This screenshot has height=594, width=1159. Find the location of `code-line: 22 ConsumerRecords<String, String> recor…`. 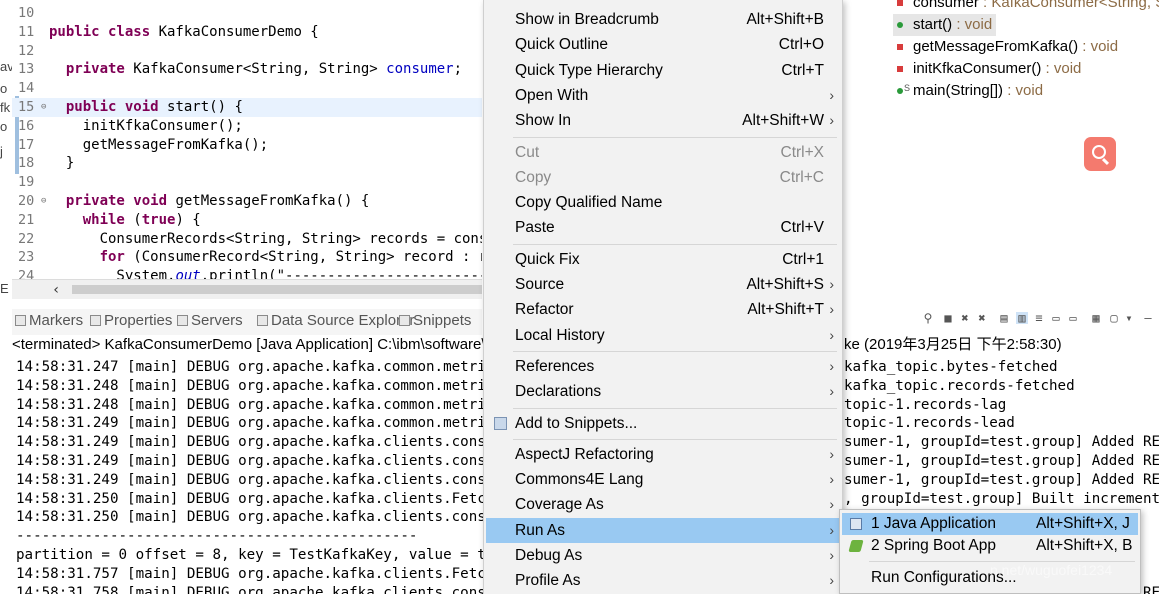

code-line: 22 ConsumerRecords<String, String> recor… is located at coordinates (247, 239).